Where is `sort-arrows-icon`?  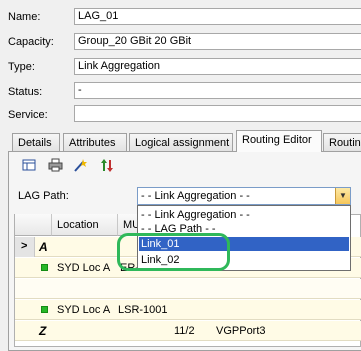 sort-arrows-icon is located at coordinates (107, 167).